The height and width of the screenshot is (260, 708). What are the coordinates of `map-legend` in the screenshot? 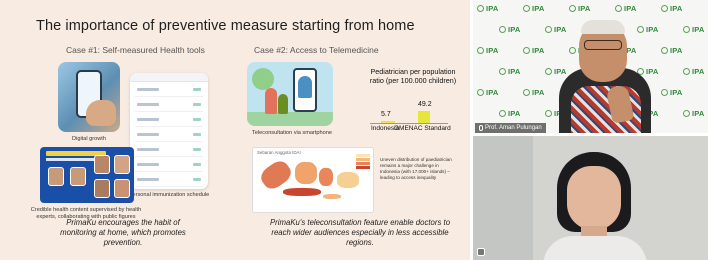 It's located at (363, 162).